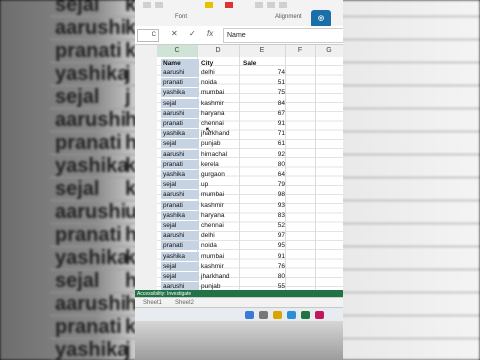 The width and height of the screenshot is (480, 360). What do you see at coordinates (209, 5) in the screenshot?
I see `highlight-icon` at bounding box center [209, 5].